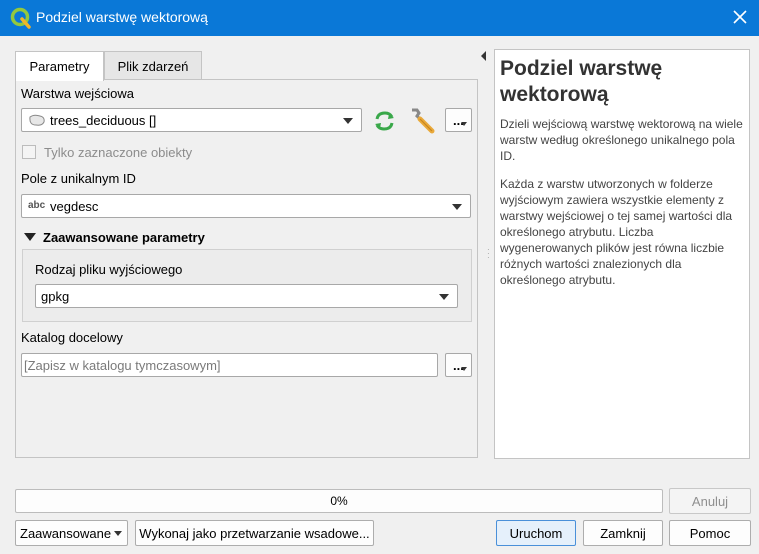  What do you see at coordinates (66, 533) in the screenshot?
I see `advanced-label: Zaawansowane` at bounding box center [66, 533].